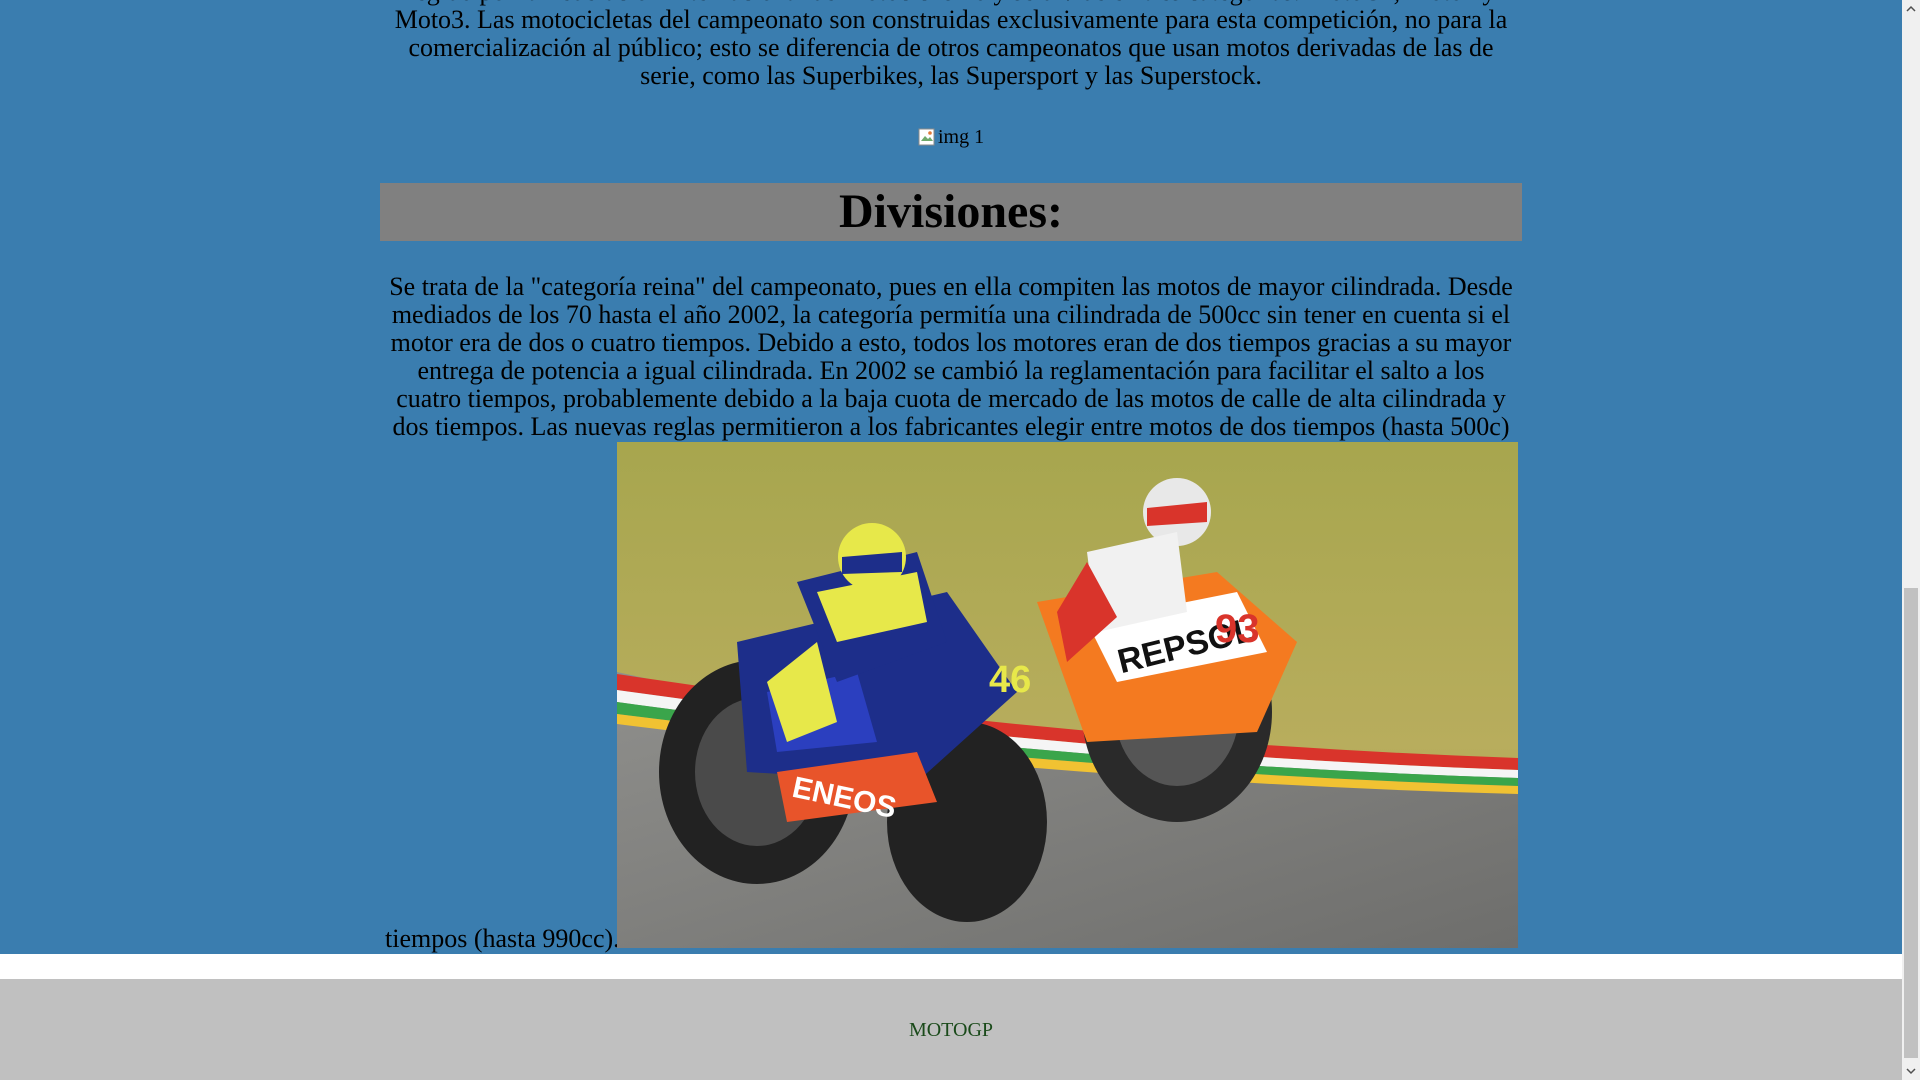 The image size is (1920, 1080). What do you see at coordinates (1010, 680) in the screenshot?
I see `number-front: 46` at bounding box center [1010, 680].